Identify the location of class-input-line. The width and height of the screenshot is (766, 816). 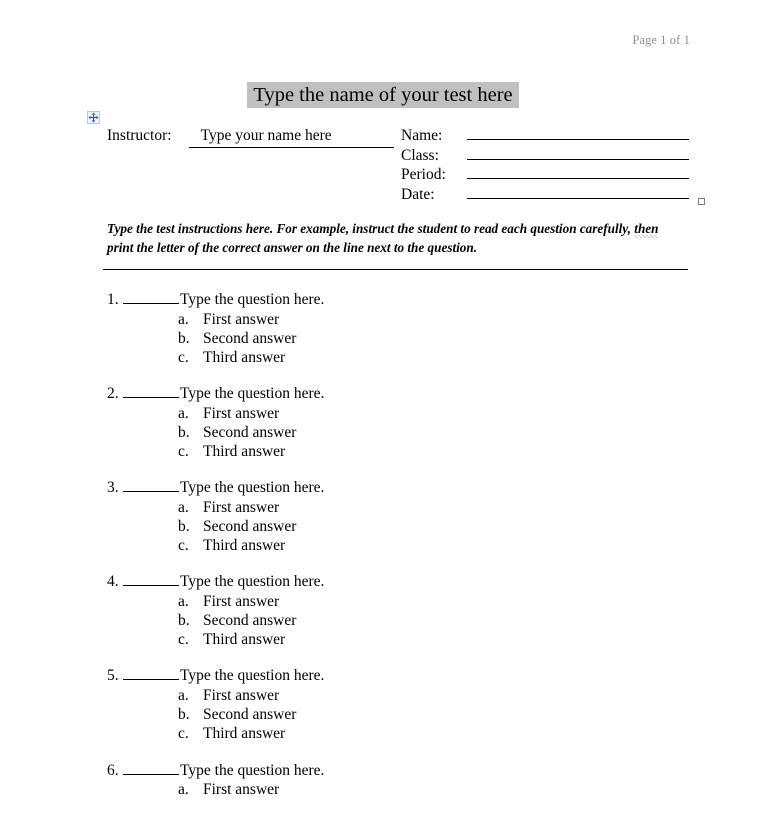
(578, 152).